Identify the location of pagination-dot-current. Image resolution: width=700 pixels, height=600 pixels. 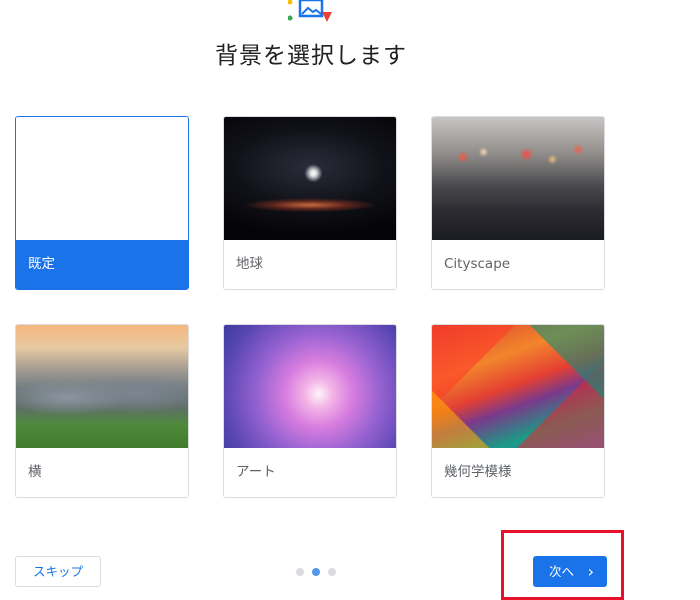
(316, 572).